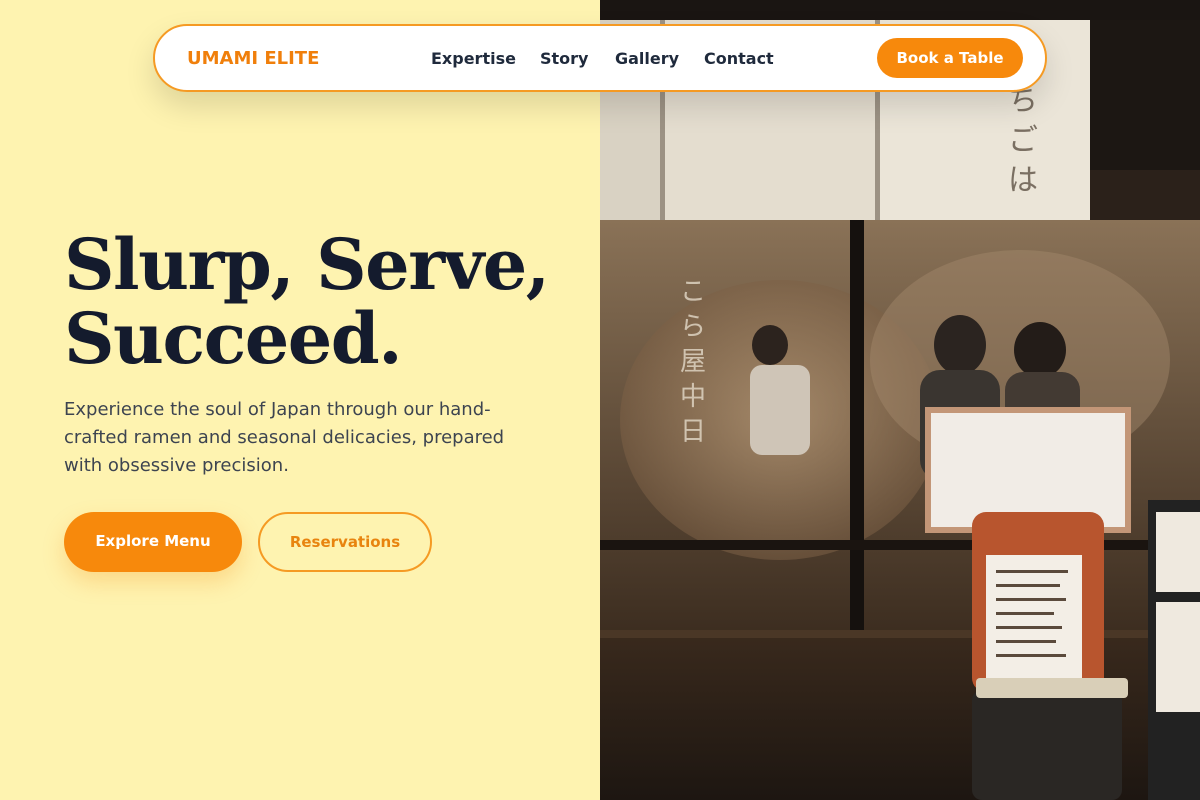 This screenshot has width=1200, height=800. Describe the element at coordinates (739, 58) in the screenshot. I see `nav-link-contact: Contact` at that location.